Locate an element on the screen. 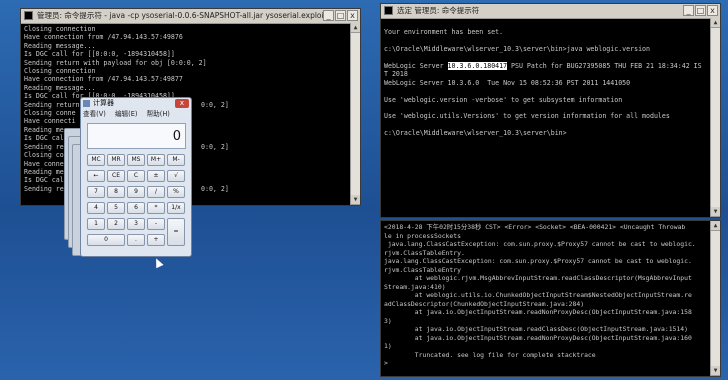 This screenshot has width=728, height=380. console-line: rjvm.ClassTableEntry is located at coordinates (422, 269).